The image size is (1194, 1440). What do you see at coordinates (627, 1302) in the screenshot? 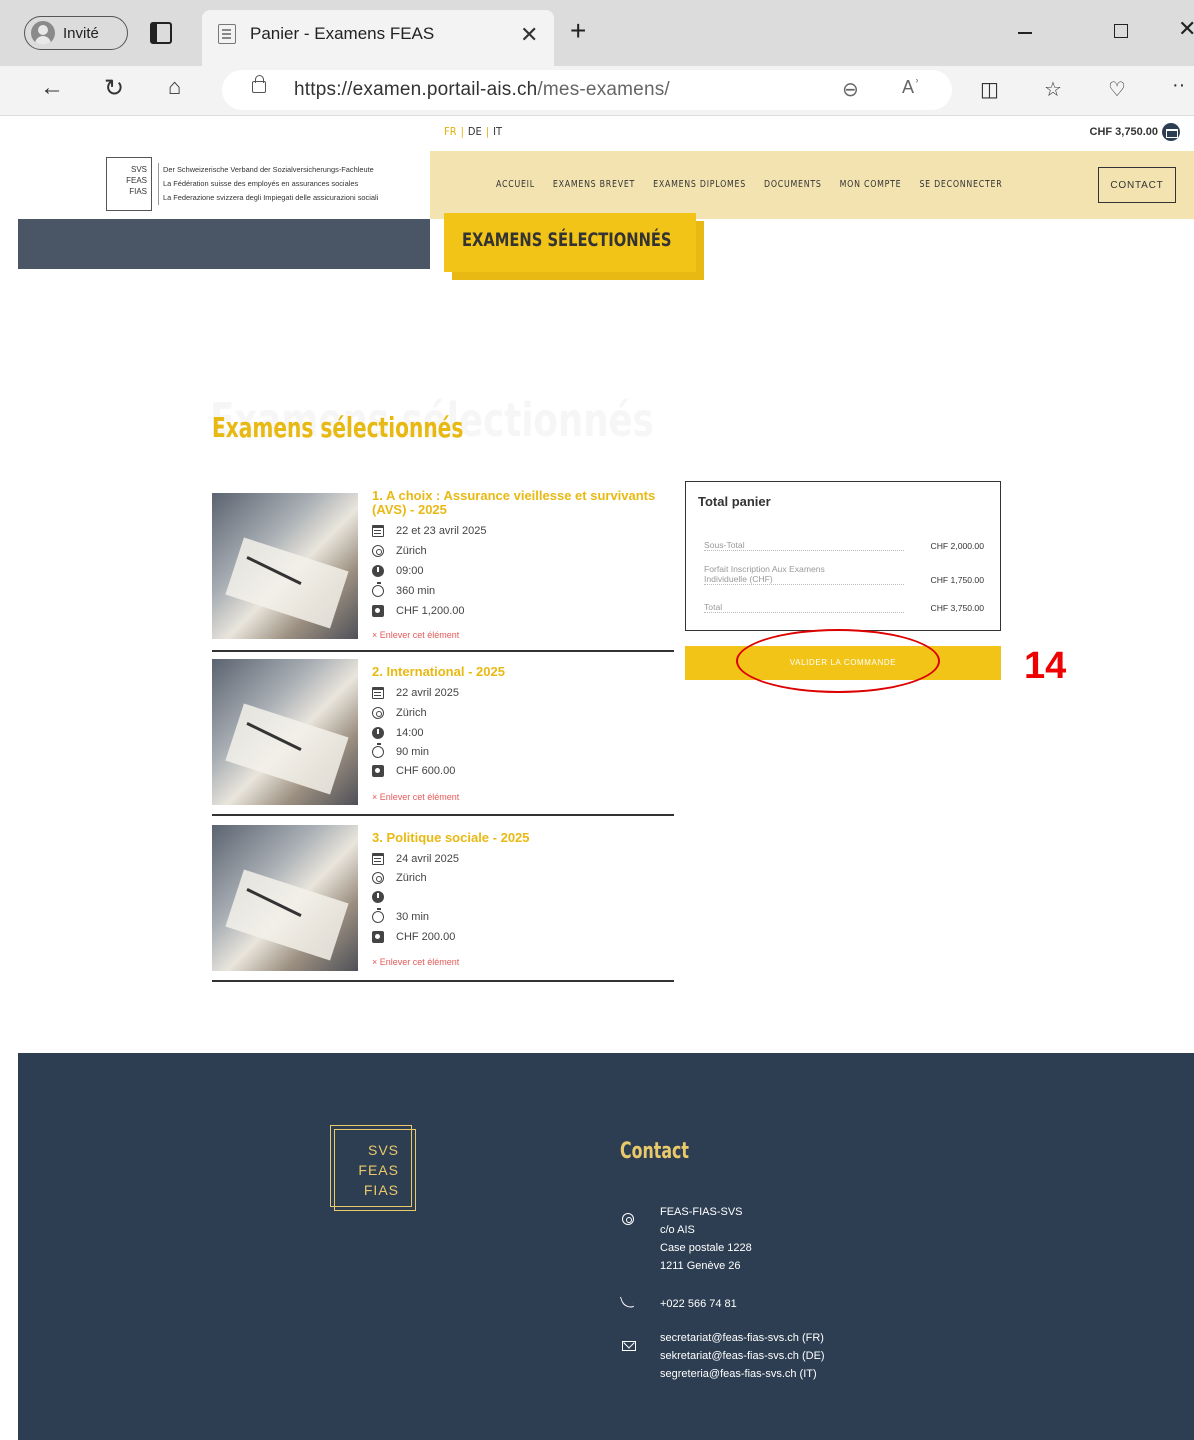
I see `phone-icon` at bounding box center [627, 1302].